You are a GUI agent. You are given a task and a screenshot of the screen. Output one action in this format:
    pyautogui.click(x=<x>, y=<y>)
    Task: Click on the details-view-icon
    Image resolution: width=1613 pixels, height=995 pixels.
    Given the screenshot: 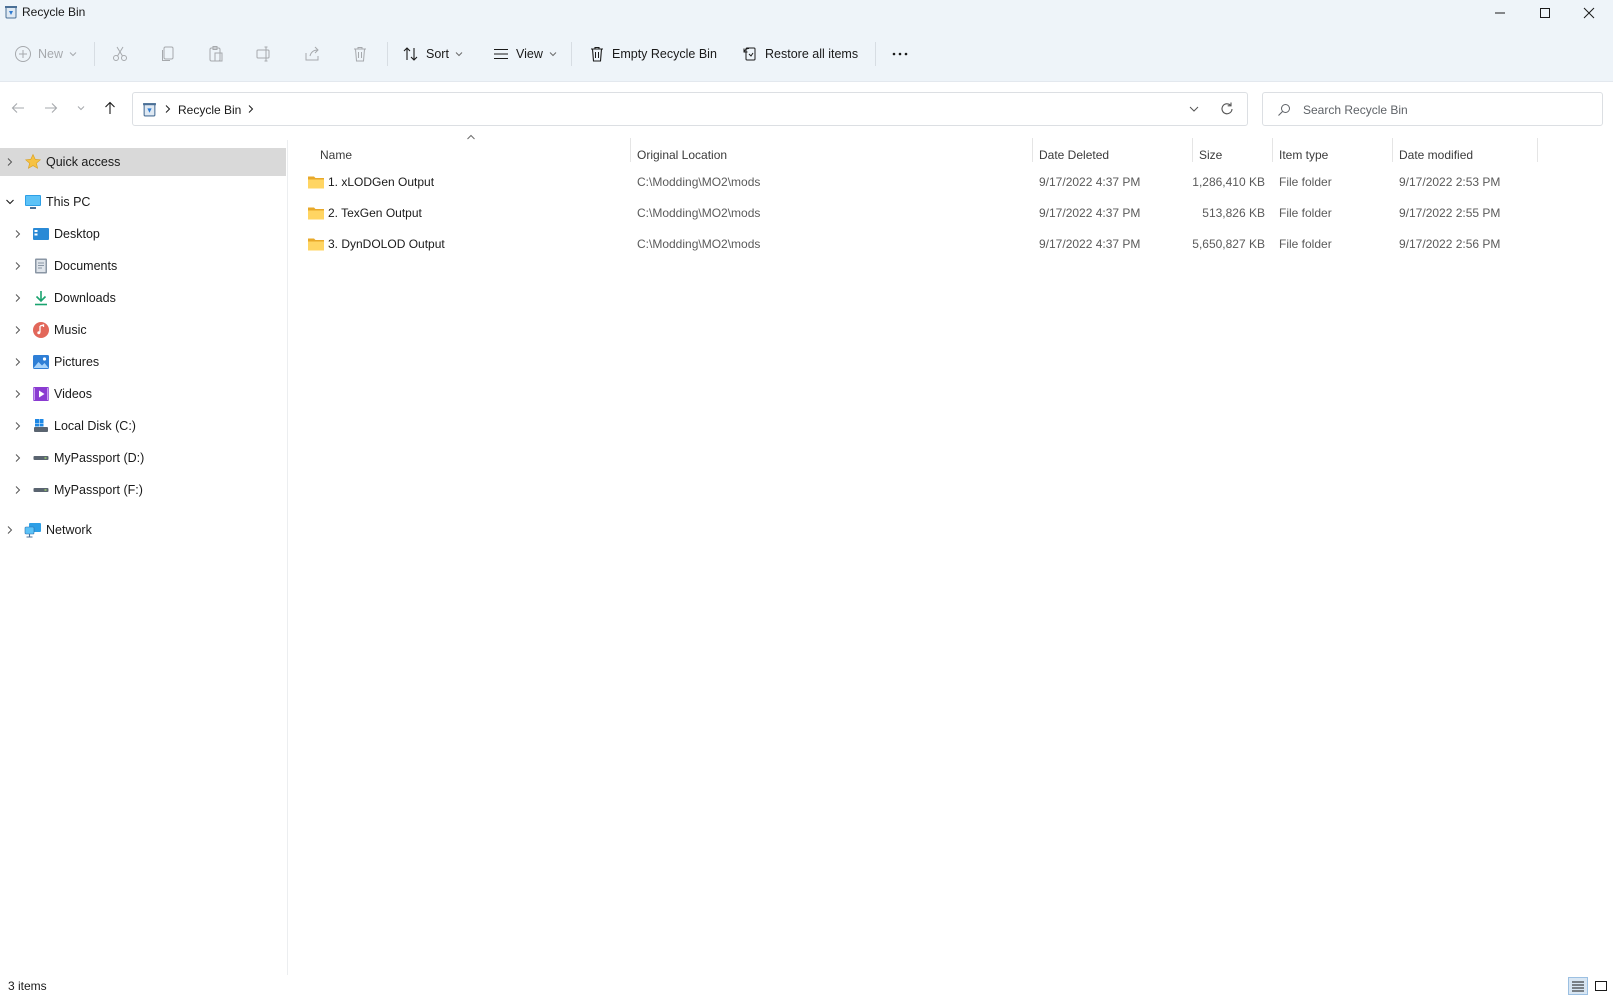 What is the action you would take?
    pyautogui.click(x=1578, y=986)
    